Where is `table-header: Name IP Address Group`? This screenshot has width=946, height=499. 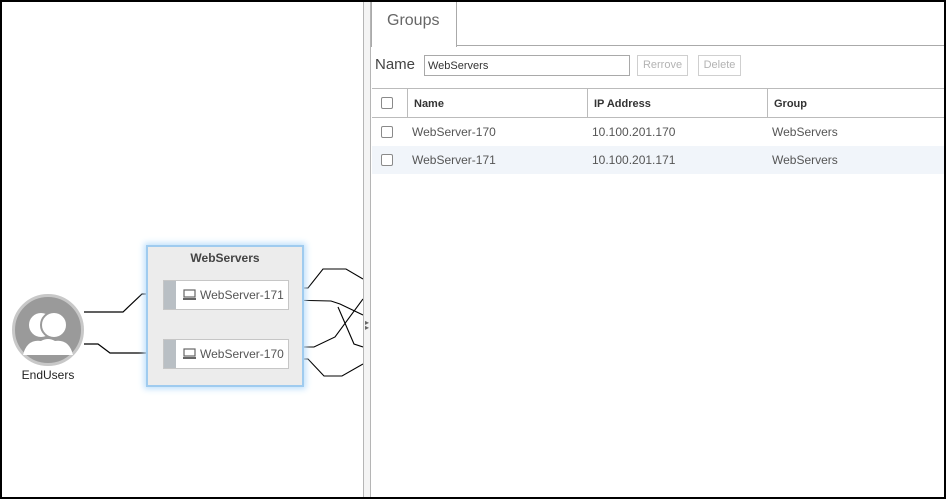 table-header: Name IP Address Group is located at coordinates (658, 103).